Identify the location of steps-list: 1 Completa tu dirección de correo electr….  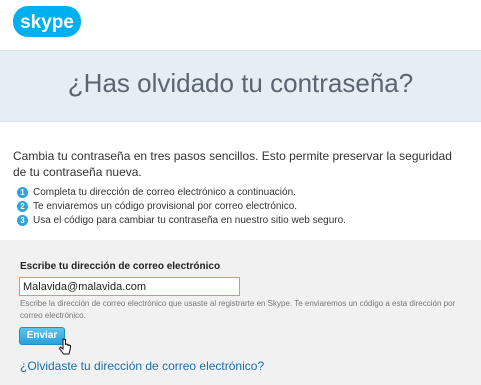
(244, 207).